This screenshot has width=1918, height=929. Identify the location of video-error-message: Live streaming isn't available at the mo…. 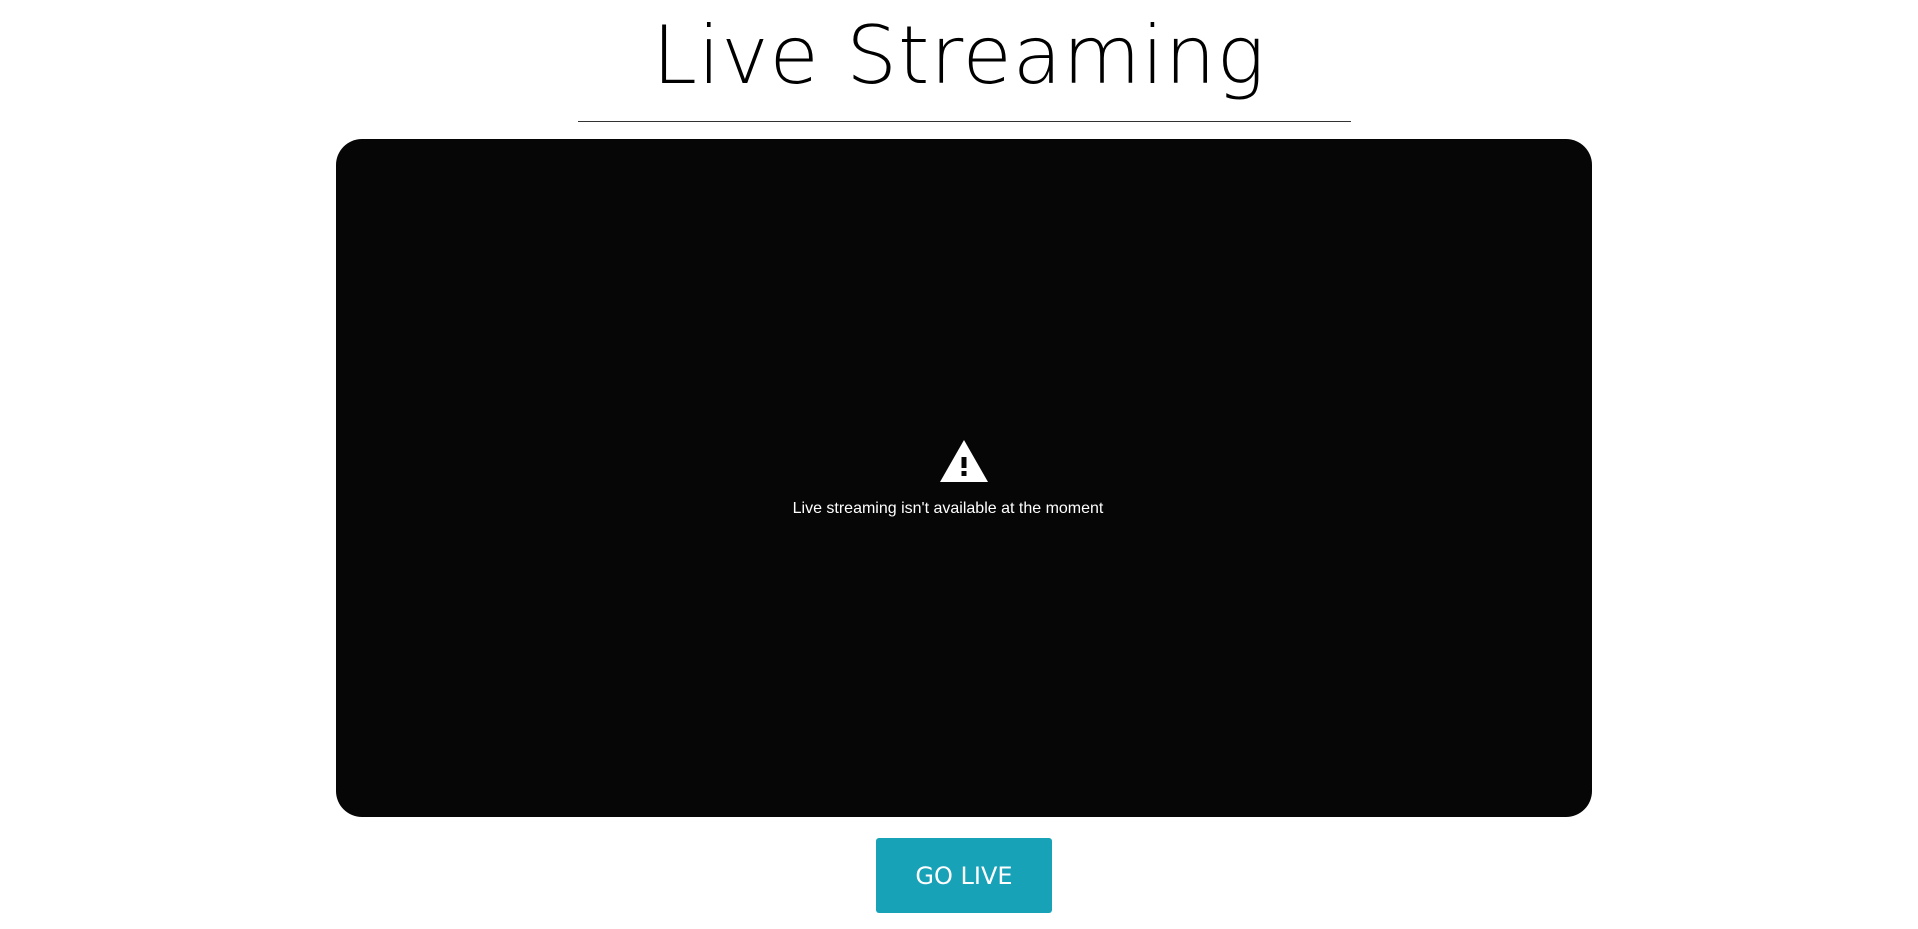
(948, 508).